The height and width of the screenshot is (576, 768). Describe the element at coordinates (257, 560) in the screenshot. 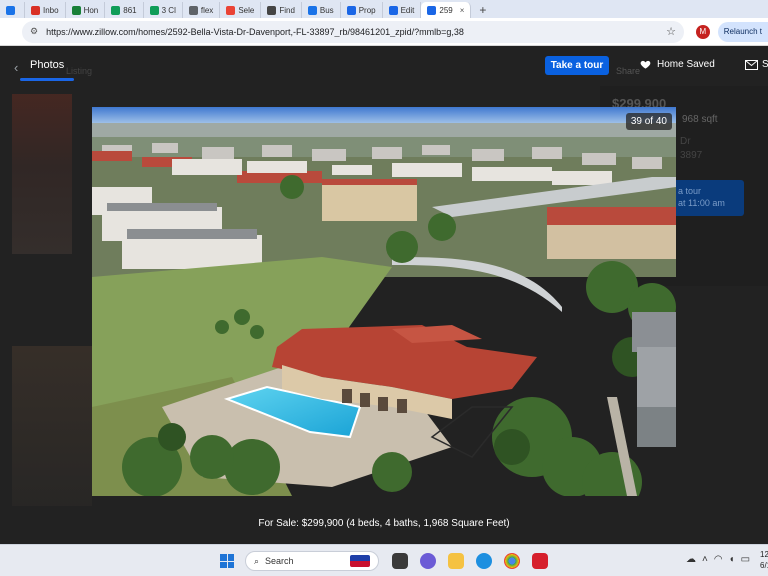

I see `search-icon: ⌕` at that location.